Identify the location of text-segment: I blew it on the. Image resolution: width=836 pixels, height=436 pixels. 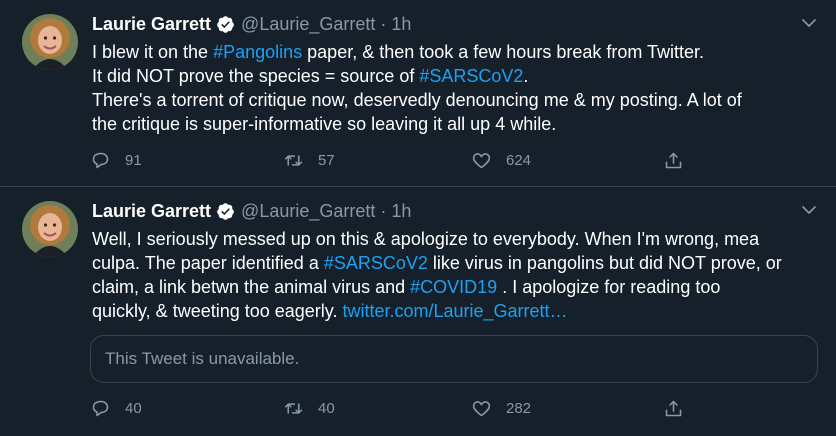
(153, 52).